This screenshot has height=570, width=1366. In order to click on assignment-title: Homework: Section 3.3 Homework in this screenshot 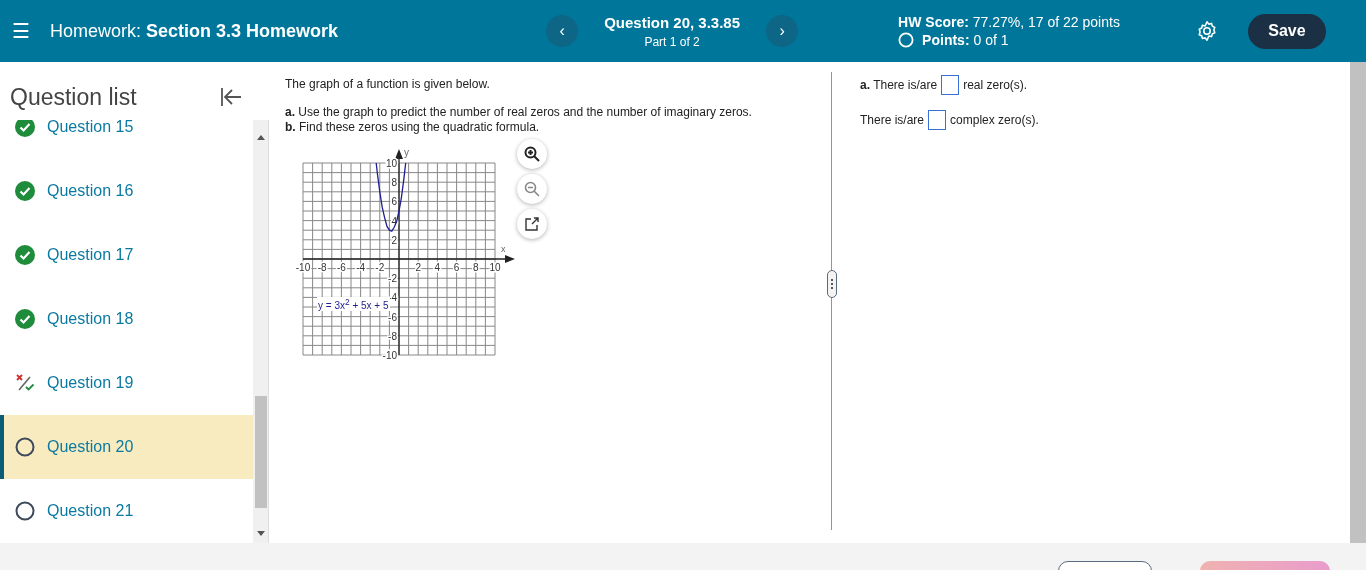, I will do `click(194, 31)`.